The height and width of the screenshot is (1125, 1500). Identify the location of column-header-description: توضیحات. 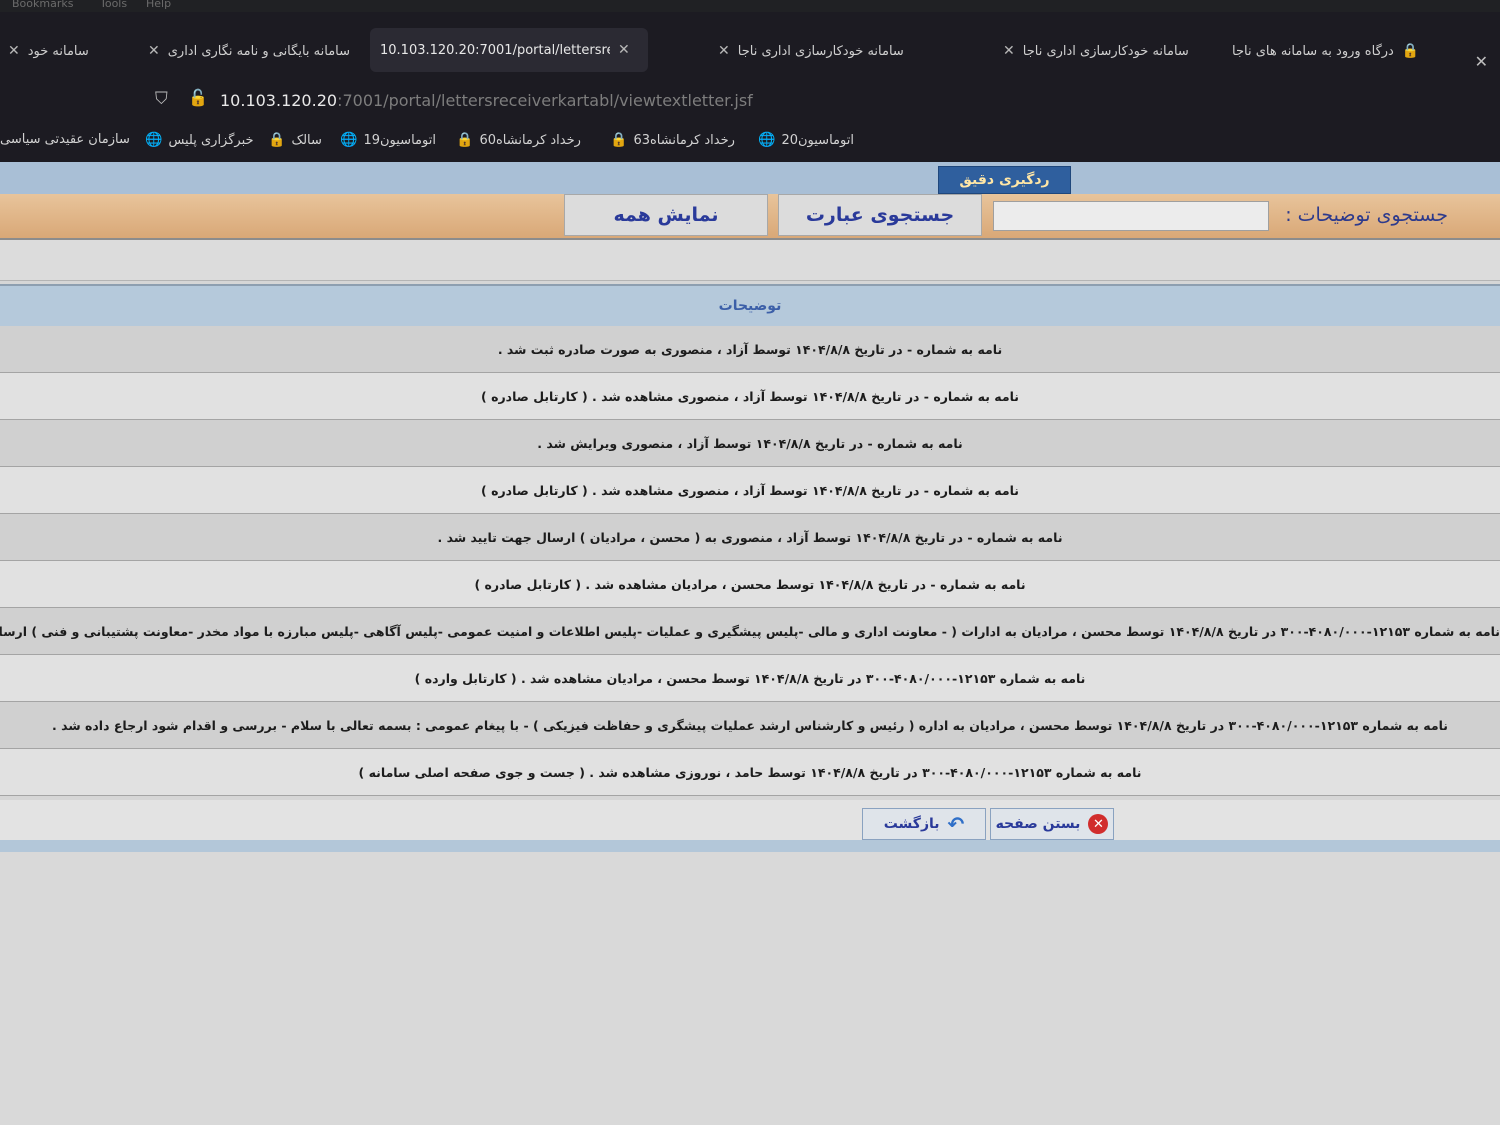
(750, 306).